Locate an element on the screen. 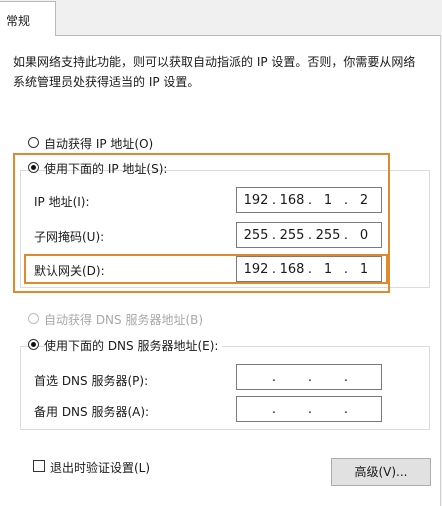 The height and width of the screenshot is (506, 442). ip-address-input: 192 . 168 . 1 . 2 is located at coordinates (309, 200).